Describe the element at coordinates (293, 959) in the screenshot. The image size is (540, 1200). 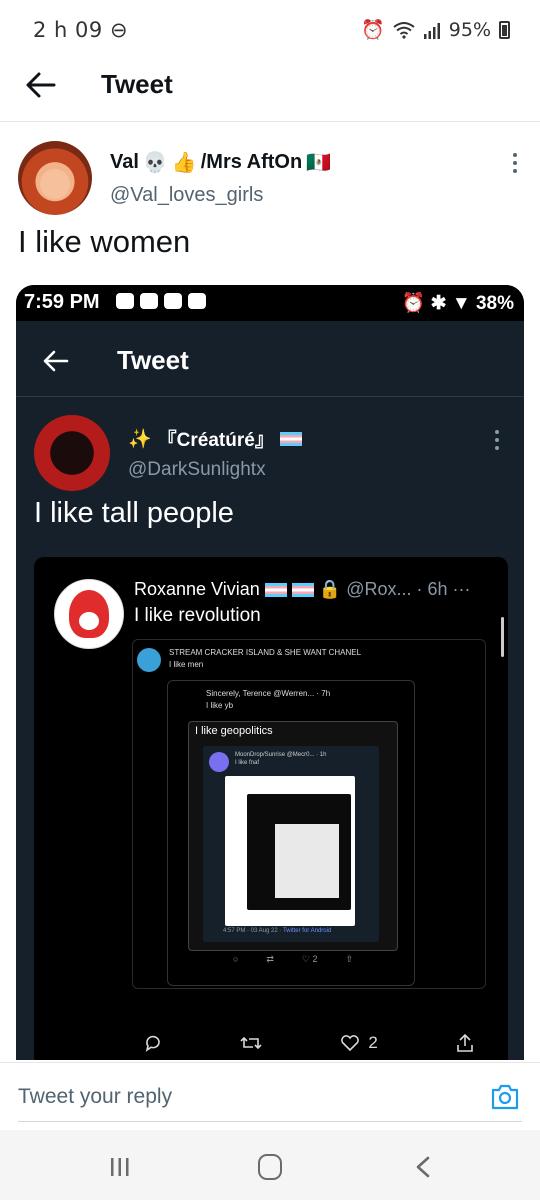
I see `level5-actions: ○ ⇄ ♡ 2 ⇧` at that location.